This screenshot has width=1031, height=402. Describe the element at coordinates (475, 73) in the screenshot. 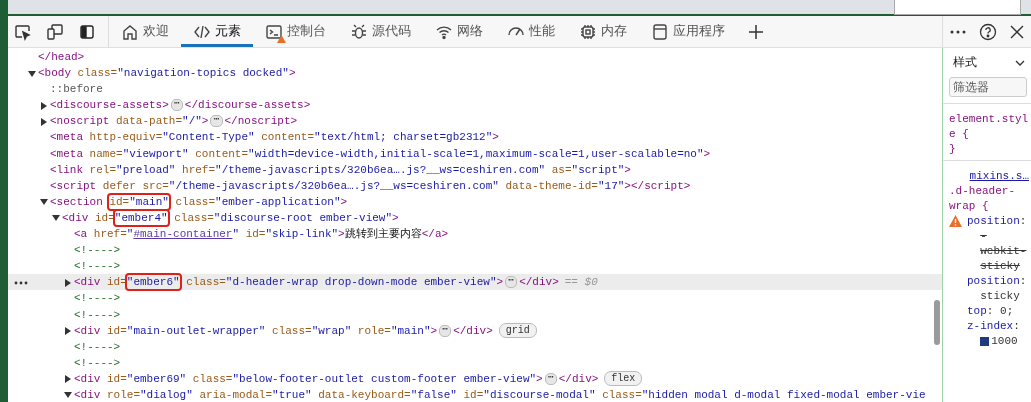

I see `dom-node-row: <body class="navigation-topics docked">` at that location.